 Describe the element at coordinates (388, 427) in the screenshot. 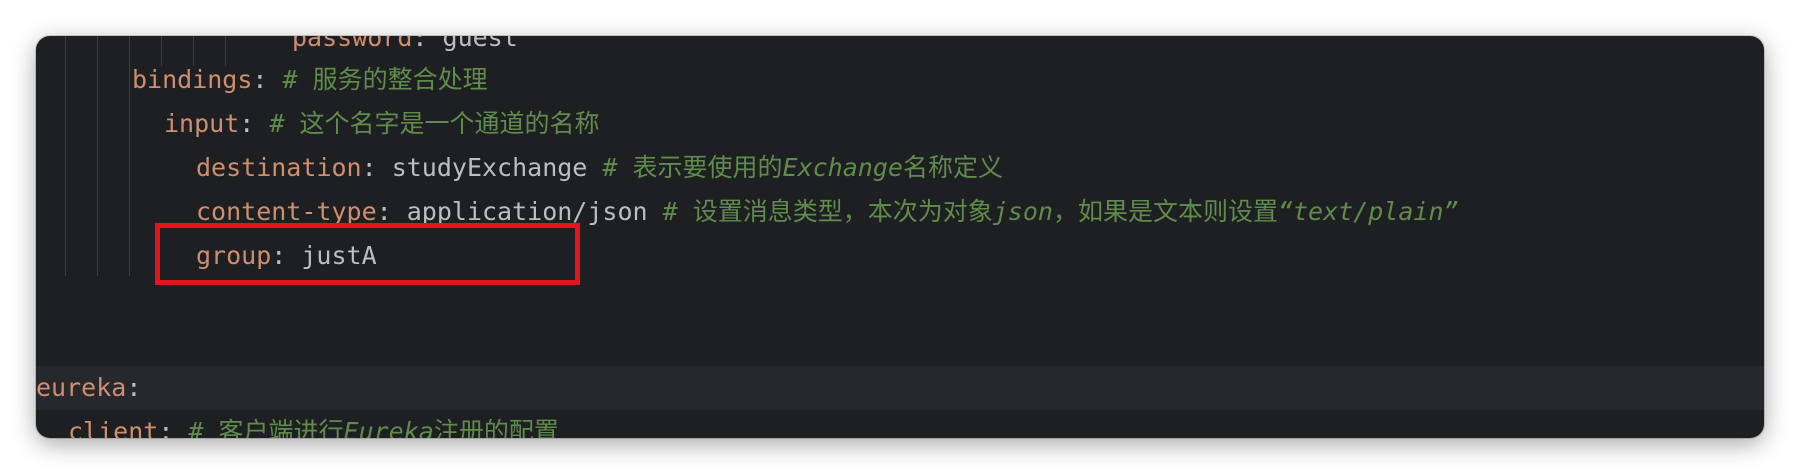

I see `comment-text-italic: Eureka` at that location.